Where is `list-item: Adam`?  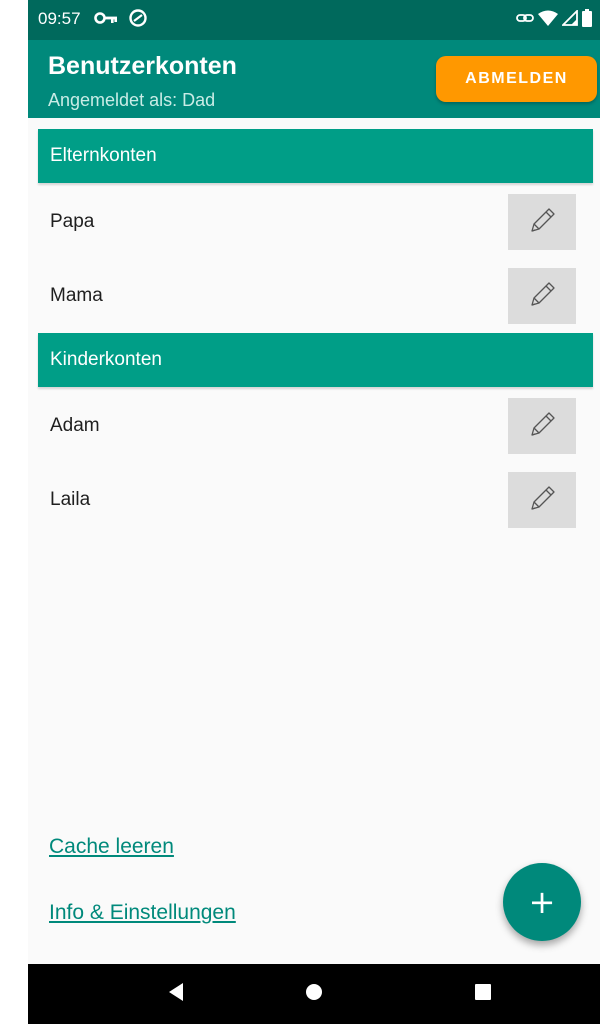 list-item: Adam is located at coordinates (315, 426).